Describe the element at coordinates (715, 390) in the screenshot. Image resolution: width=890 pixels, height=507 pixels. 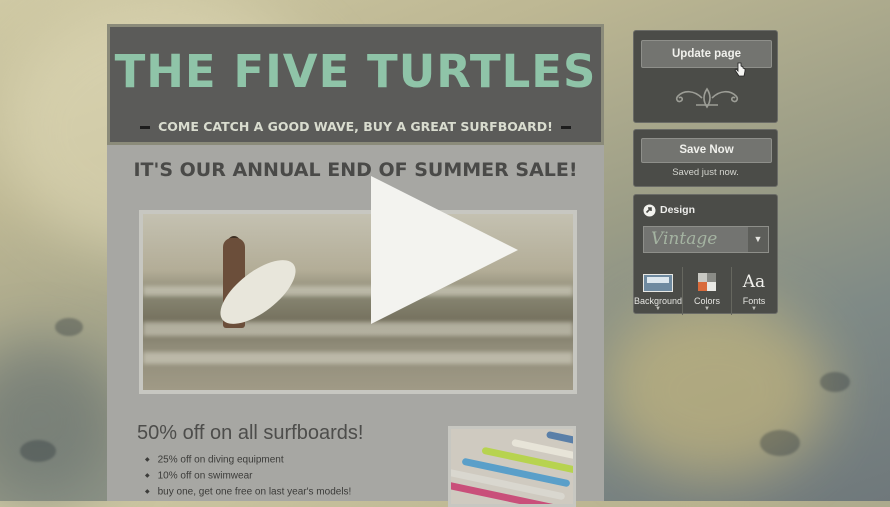
I see `background-light` at that location.